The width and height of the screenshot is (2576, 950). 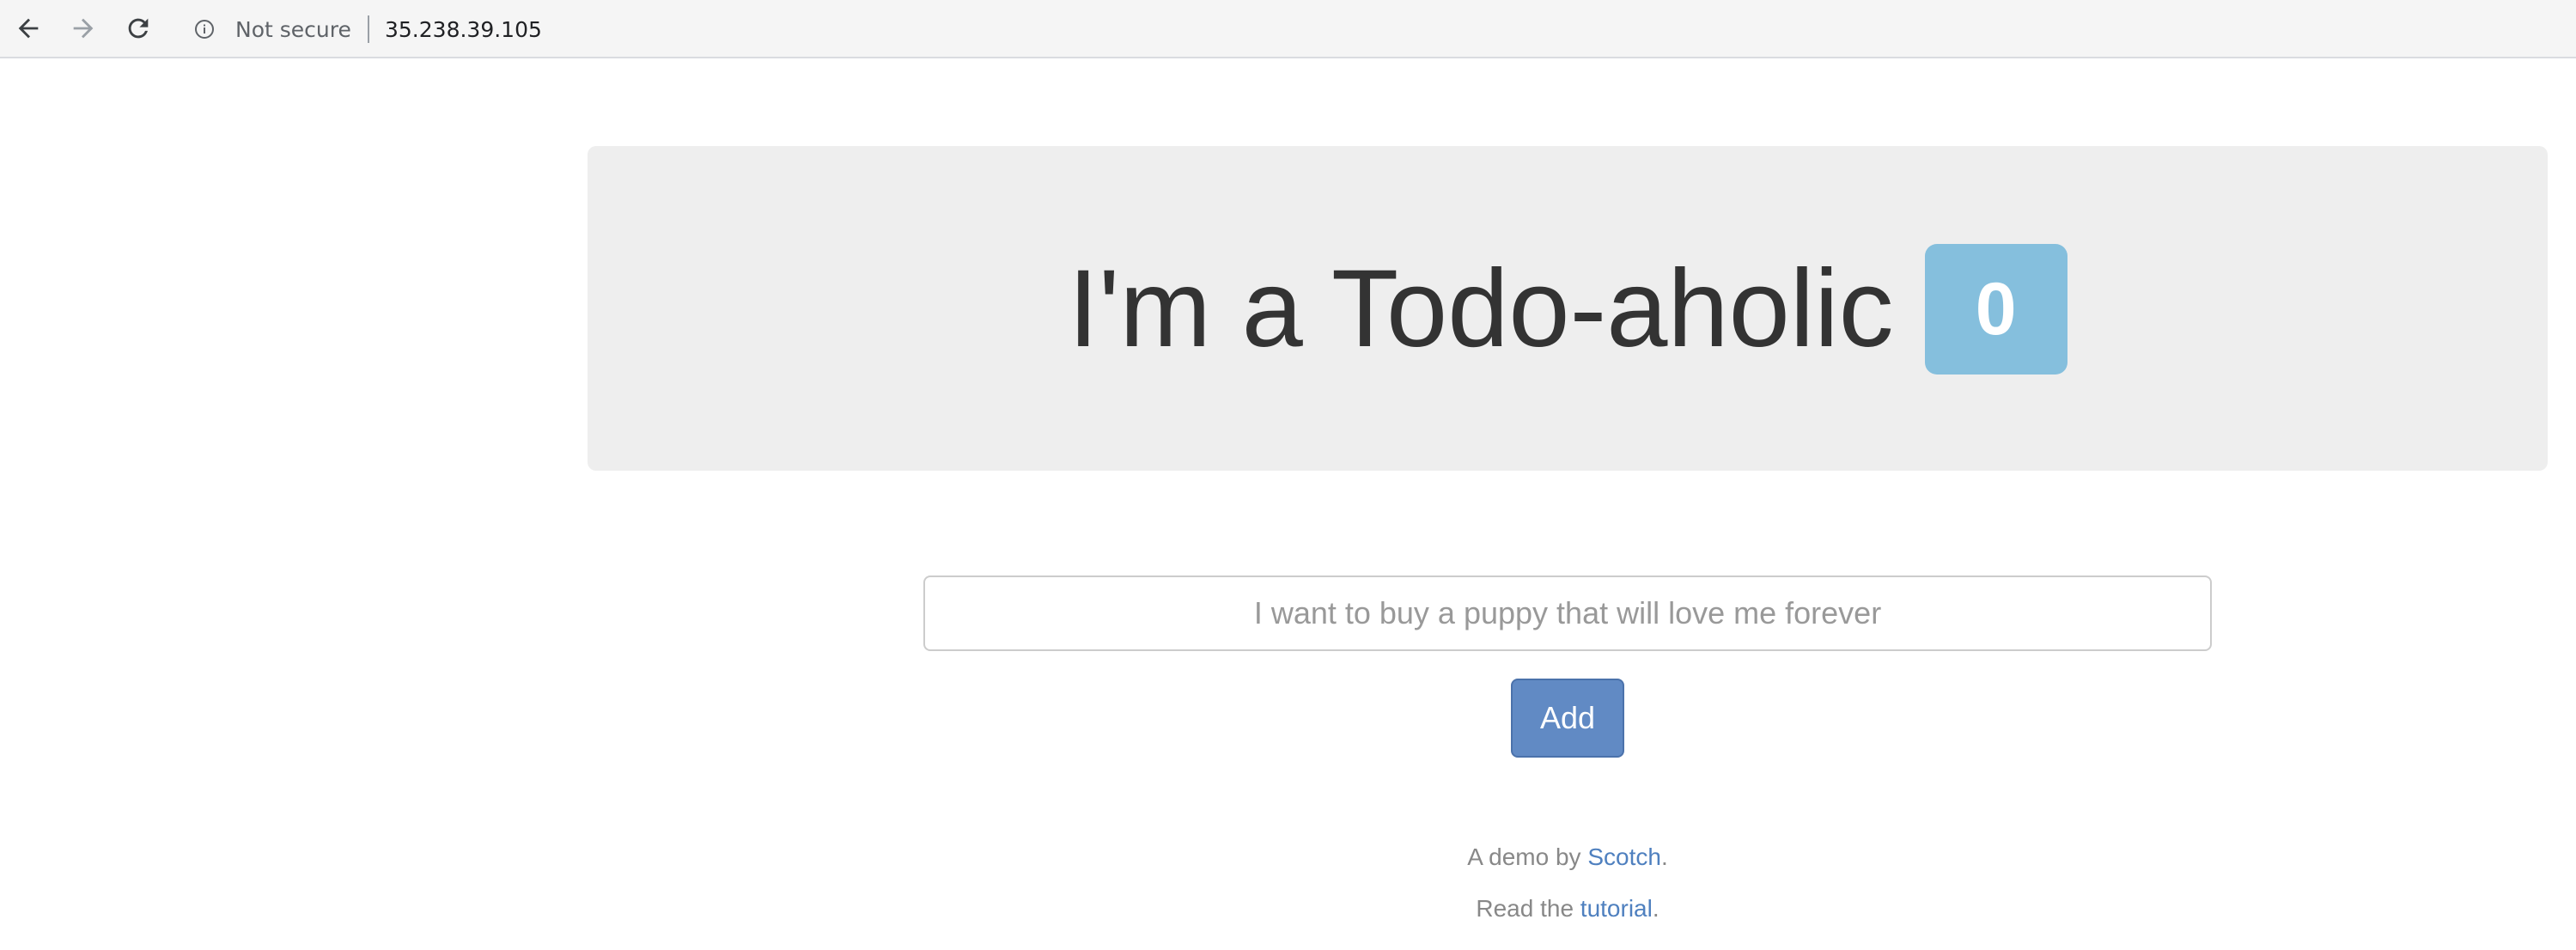 I want to click on arrow-left-icon, so click(x=28, y=28).